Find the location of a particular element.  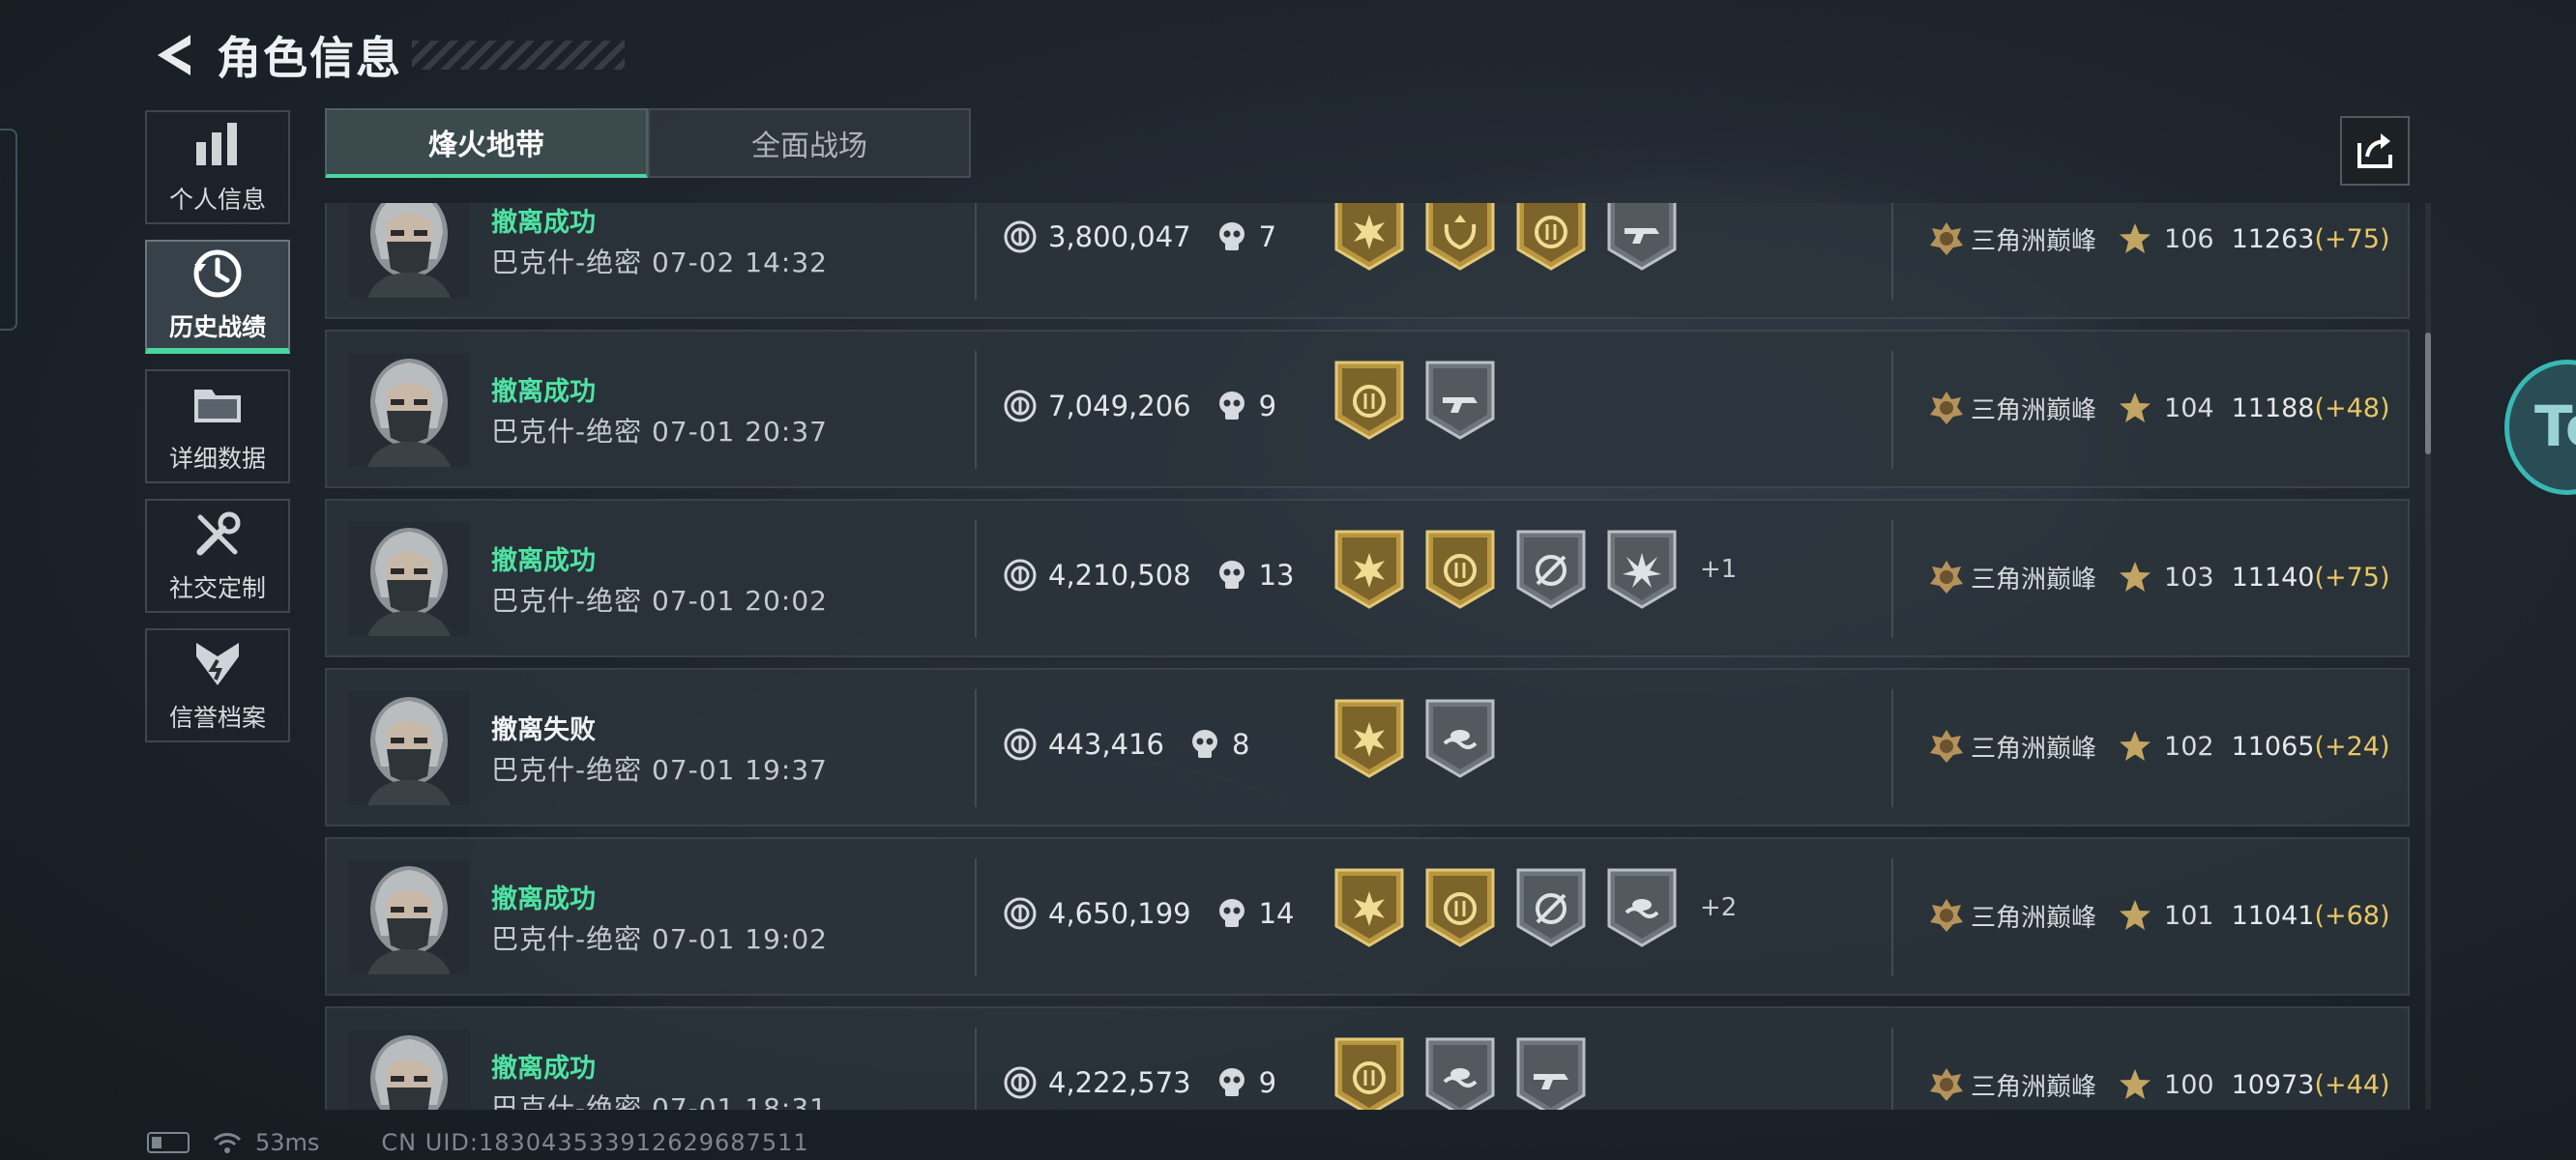

share-icon is located at coordinates (2374, 151).